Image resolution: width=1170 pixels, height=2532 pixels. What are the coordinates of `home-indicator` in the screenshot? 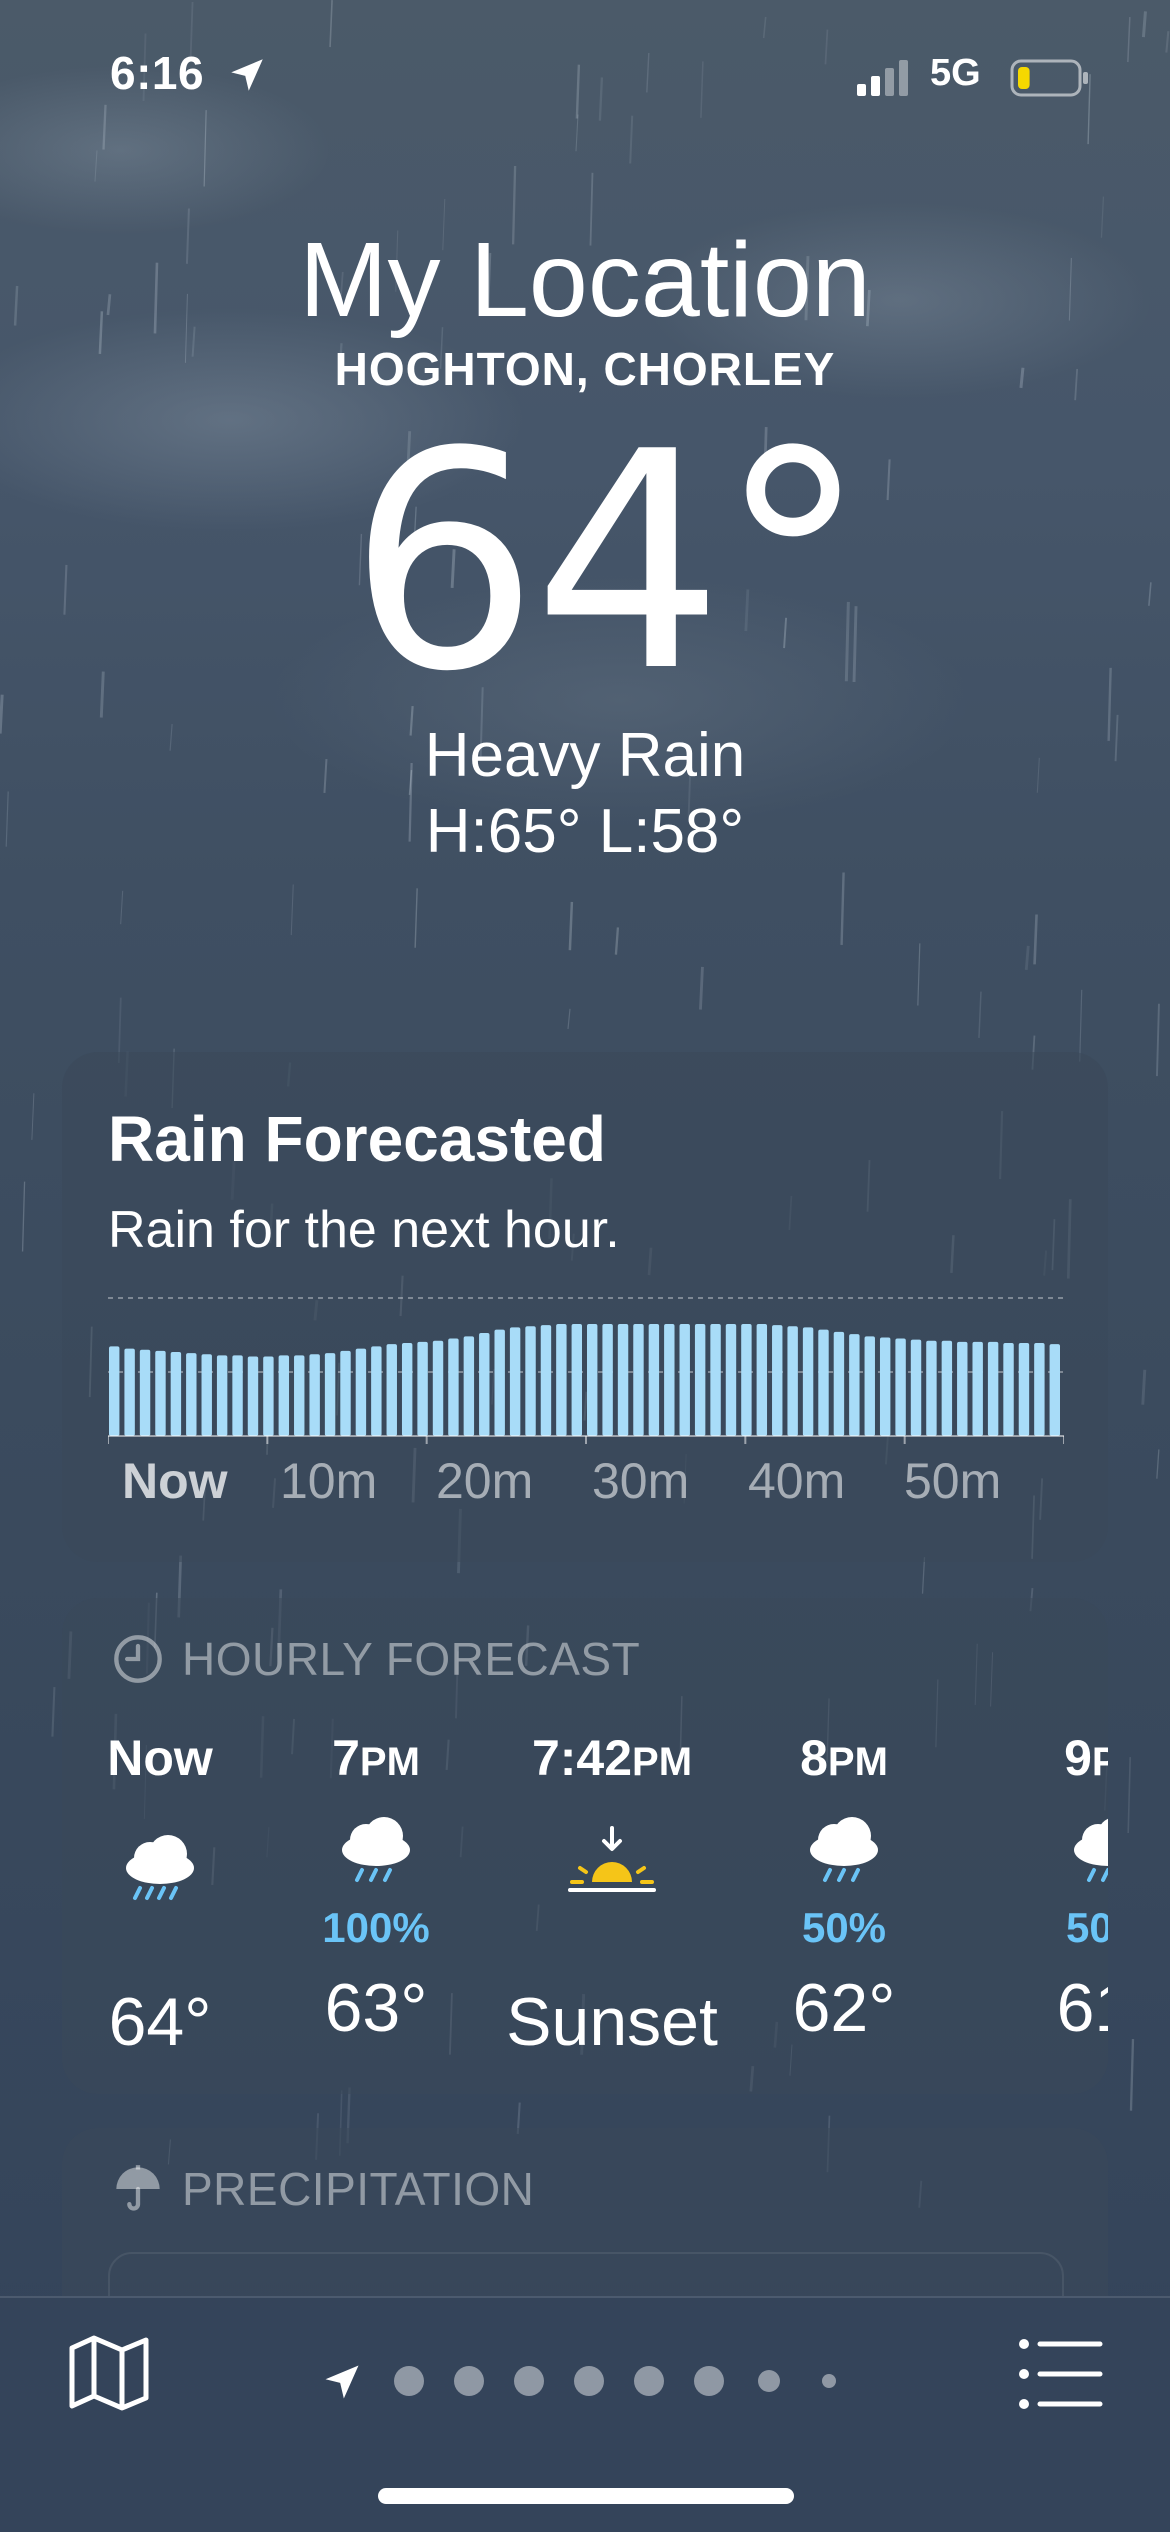 It's located at (586, 2496).